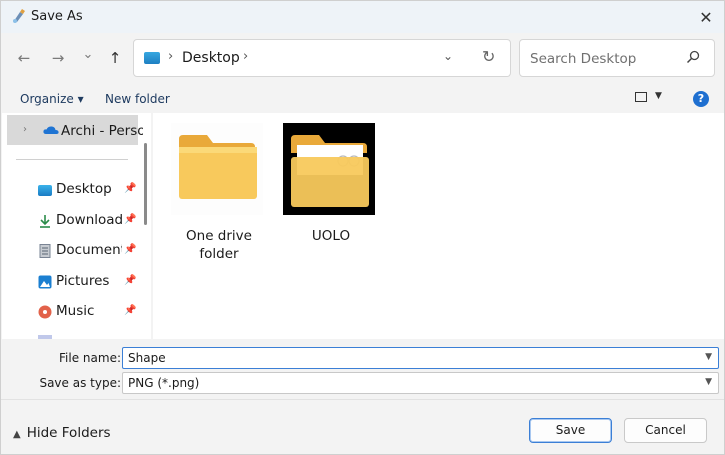 Image resolution: width=725 pixels, height=455 pixels. I want to click on save-as-type-value: PNG (*.png), so click(164, 383).